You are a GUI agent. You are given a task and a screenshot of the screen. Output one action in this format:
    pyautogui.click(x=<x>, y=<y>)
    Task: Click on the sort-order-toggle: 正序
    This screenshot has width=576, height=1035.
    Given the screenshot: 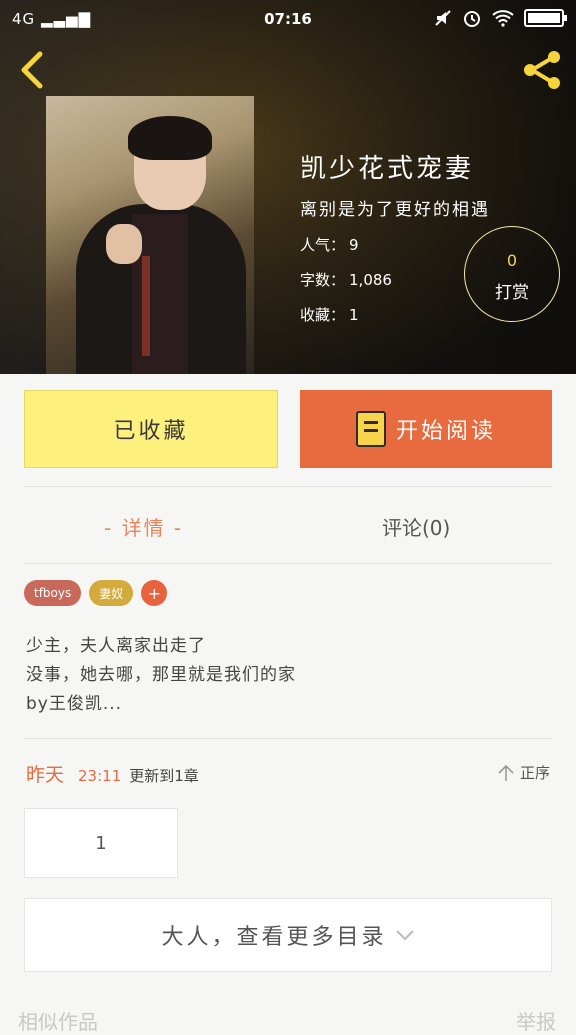 What is the action you would take?
    pyautogui.click(x=524, y=772)
    